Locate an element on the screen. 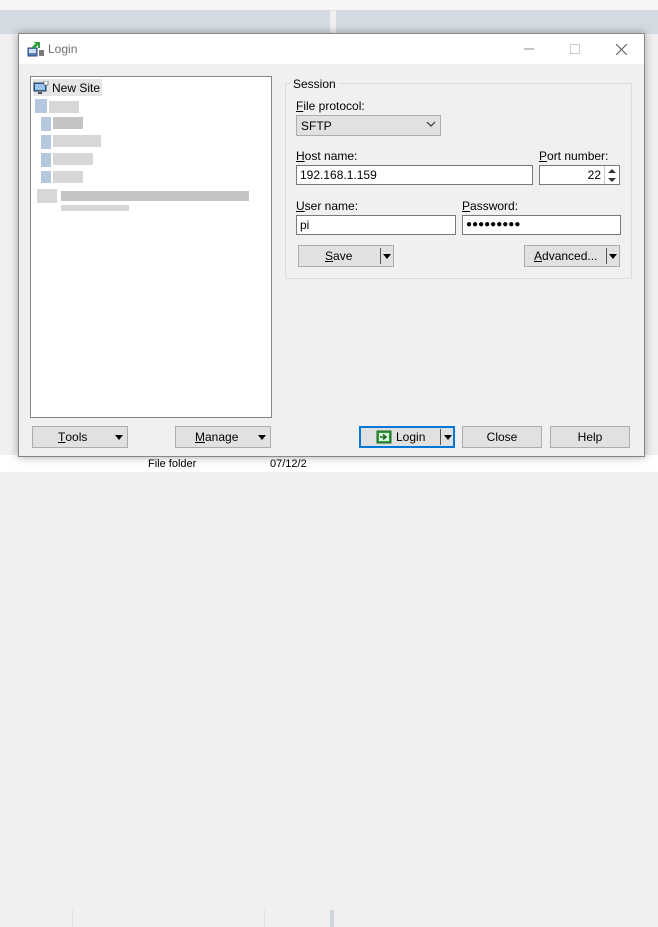 This screenshot has height=927, width=658. chevron-down-icon is located at coordinates (431, 124).